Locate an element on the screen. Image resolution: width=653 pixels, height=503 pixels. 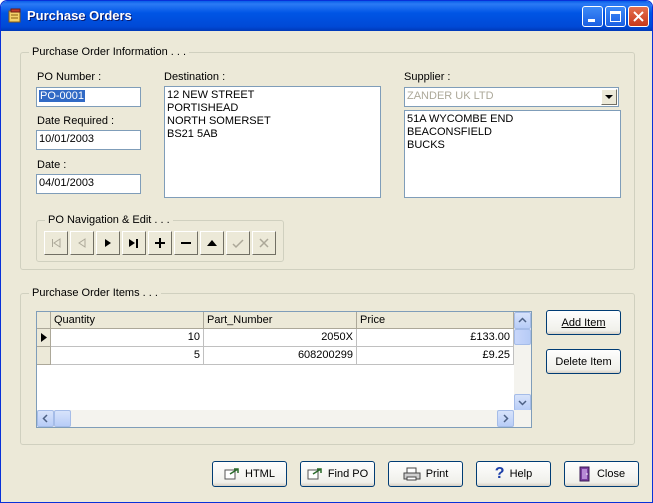
db-navigator is located at coordinates (161, 243).